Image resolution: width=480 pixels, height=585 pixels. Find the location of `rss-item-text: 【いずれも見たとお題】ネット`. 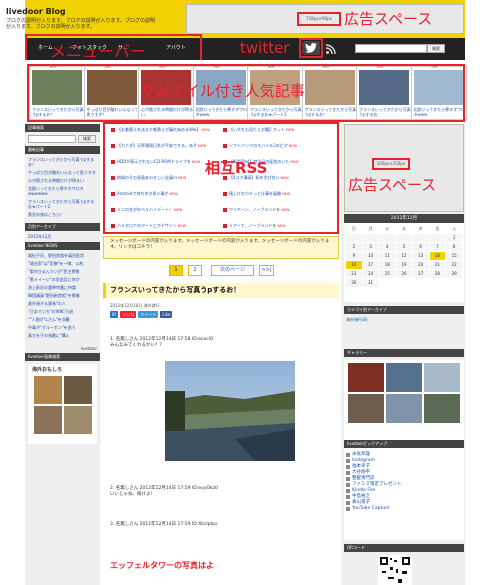

rss-item-text: 【いずれも見たとお題】ネット is located at coordinates (257, 129).